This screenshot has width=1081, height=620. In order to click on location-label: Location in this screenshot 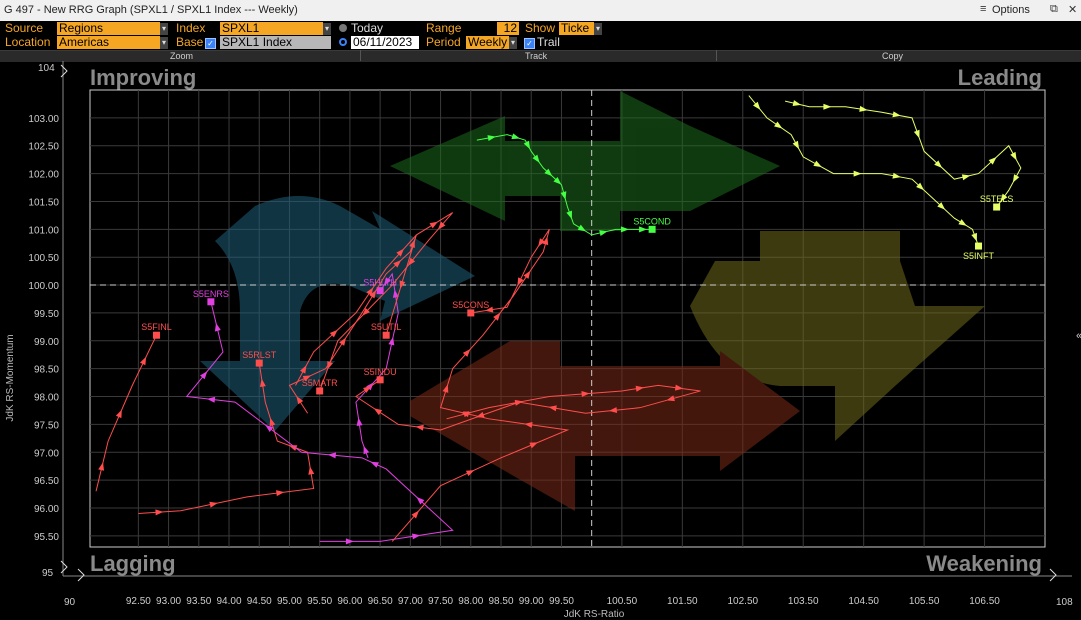, I will do `click(28, 42)`.